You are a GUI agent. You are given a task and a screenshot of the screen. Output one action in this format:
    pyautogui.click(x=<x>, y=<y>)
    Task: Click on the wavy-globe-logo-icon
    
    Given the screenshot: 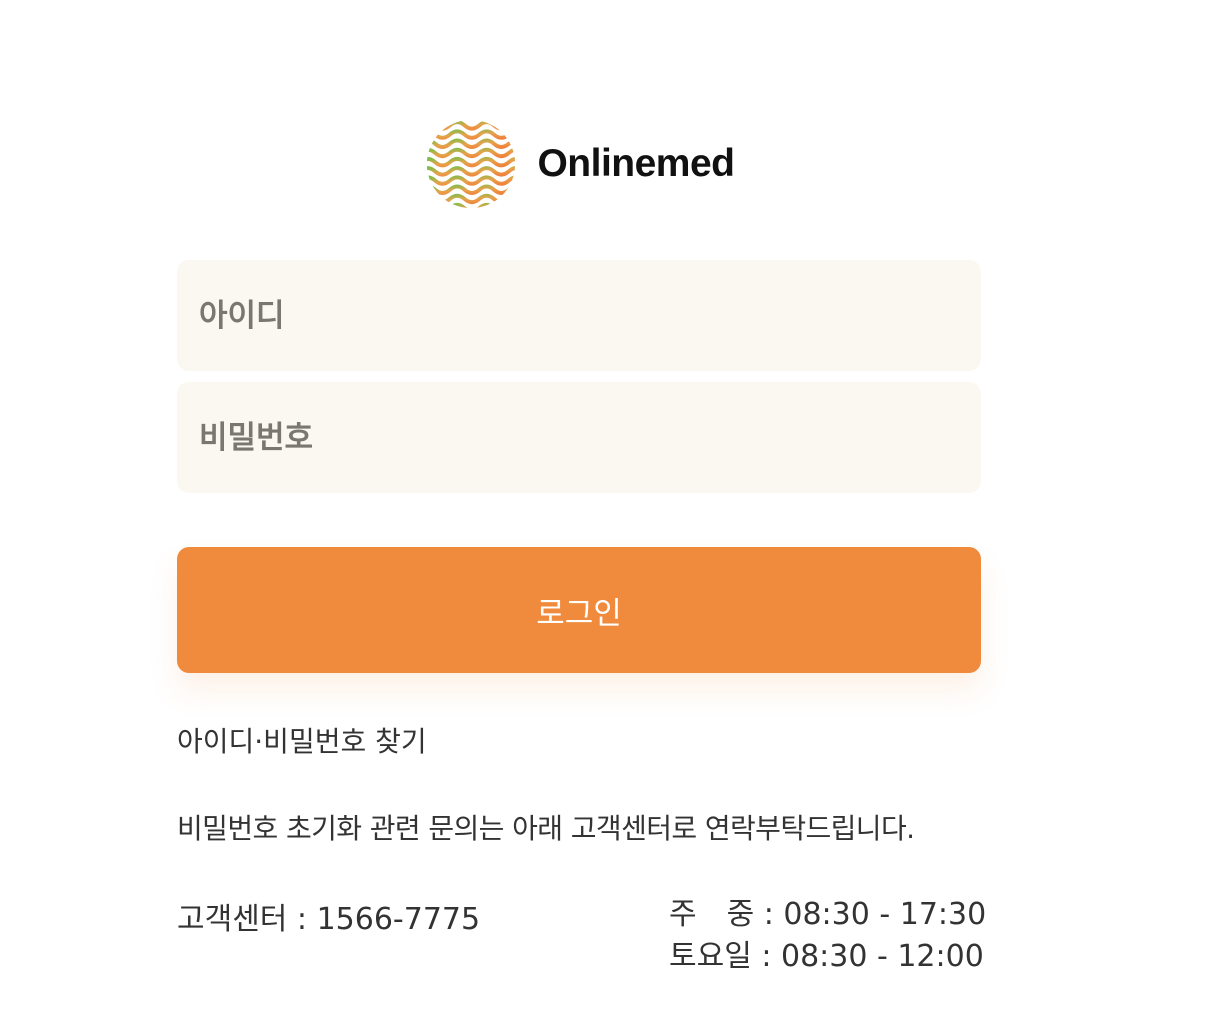 What is the action you would take?
    pyautogui.click(x=471, y=164)
    